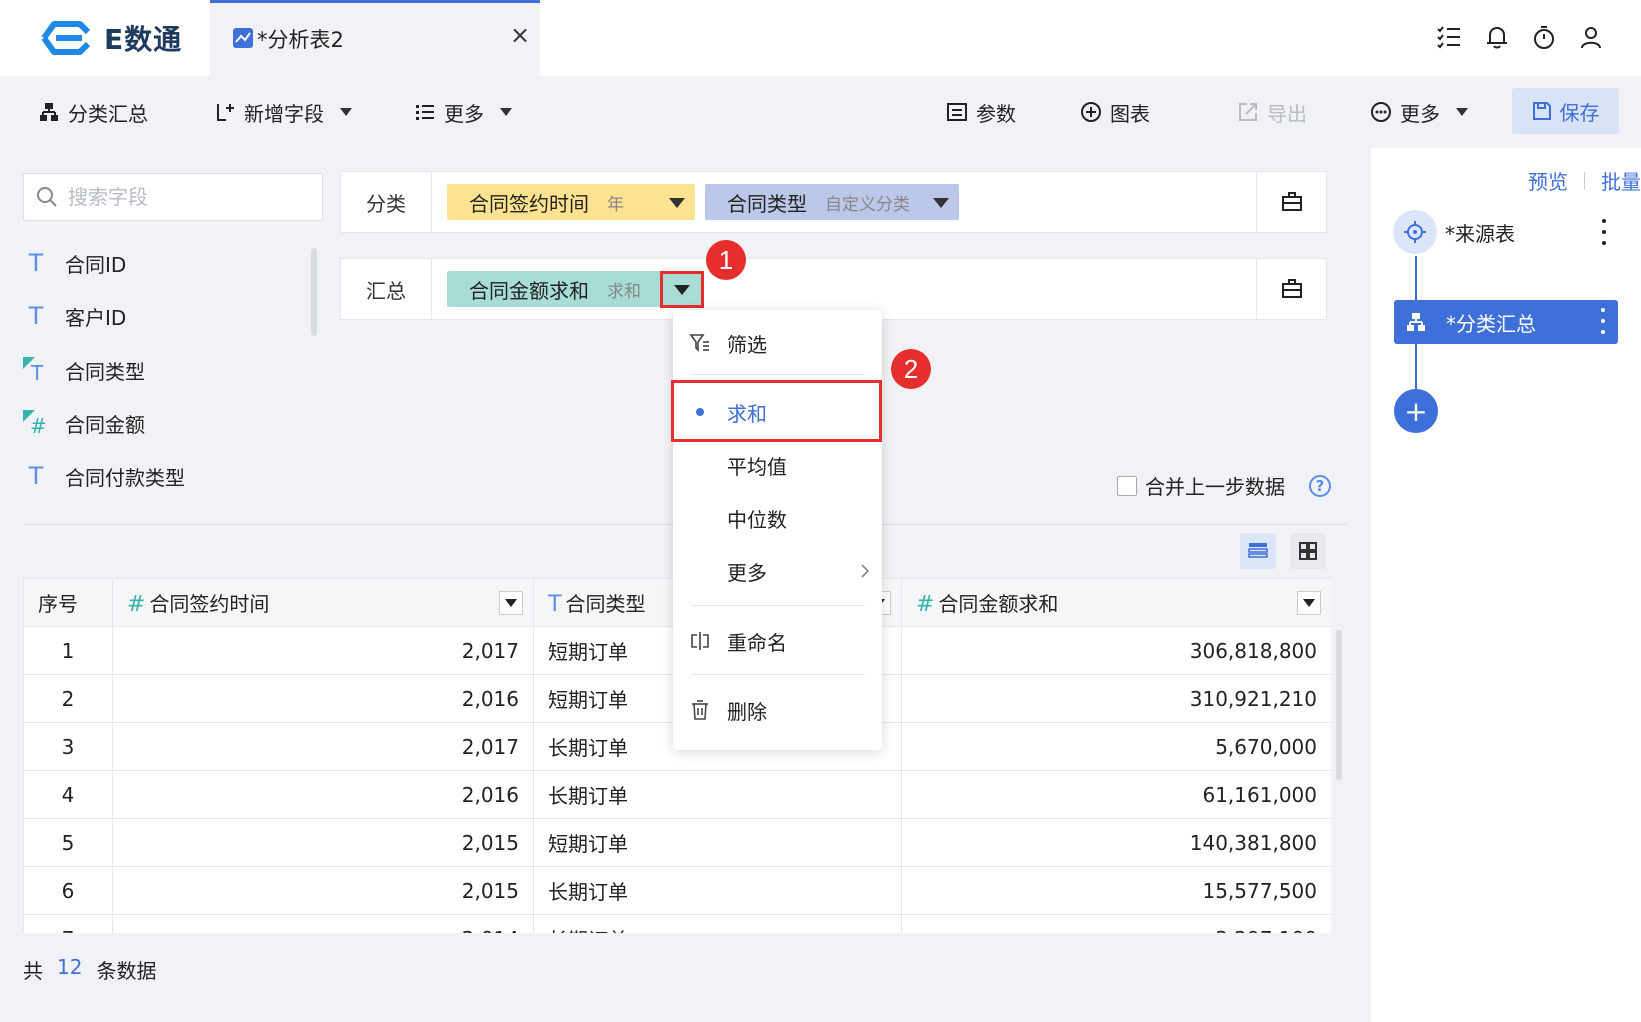  I want to click on cell-amount-sum: 140,381,800, so click(1116, 842).